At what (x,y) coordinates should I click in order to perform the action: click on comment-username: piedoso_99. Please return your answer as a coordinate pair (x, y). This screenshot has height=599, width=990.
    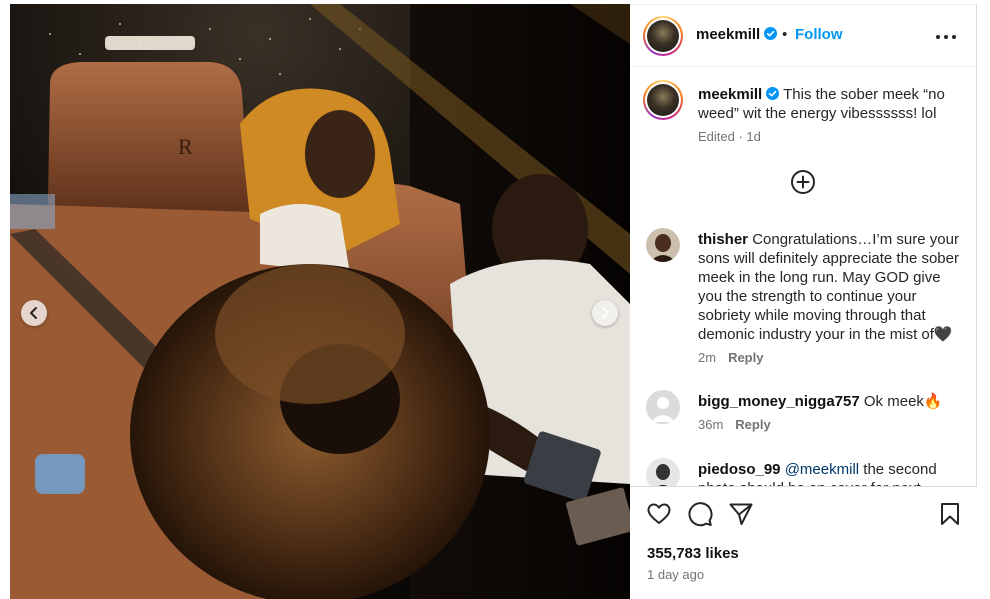
    Looking at the image, I should click on (739, 469).